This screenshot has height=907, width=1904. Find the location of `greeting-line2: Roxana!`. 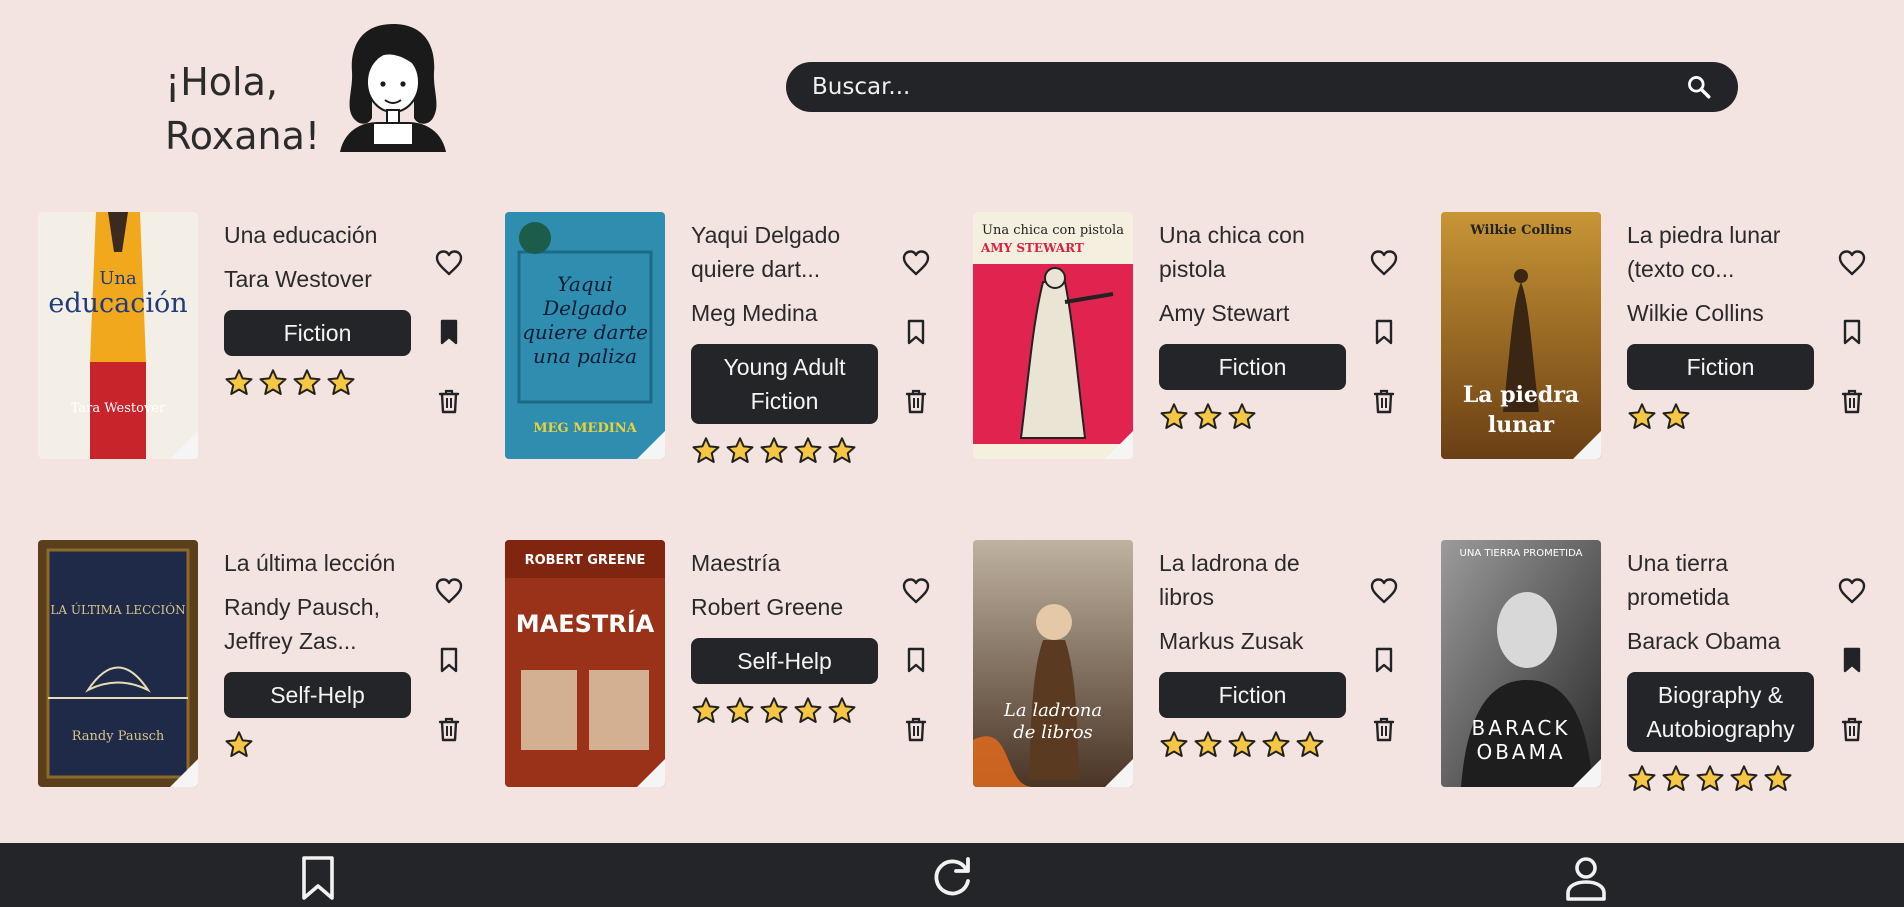

greeting-line2: Roxana! is located at coordinates (243, 136).